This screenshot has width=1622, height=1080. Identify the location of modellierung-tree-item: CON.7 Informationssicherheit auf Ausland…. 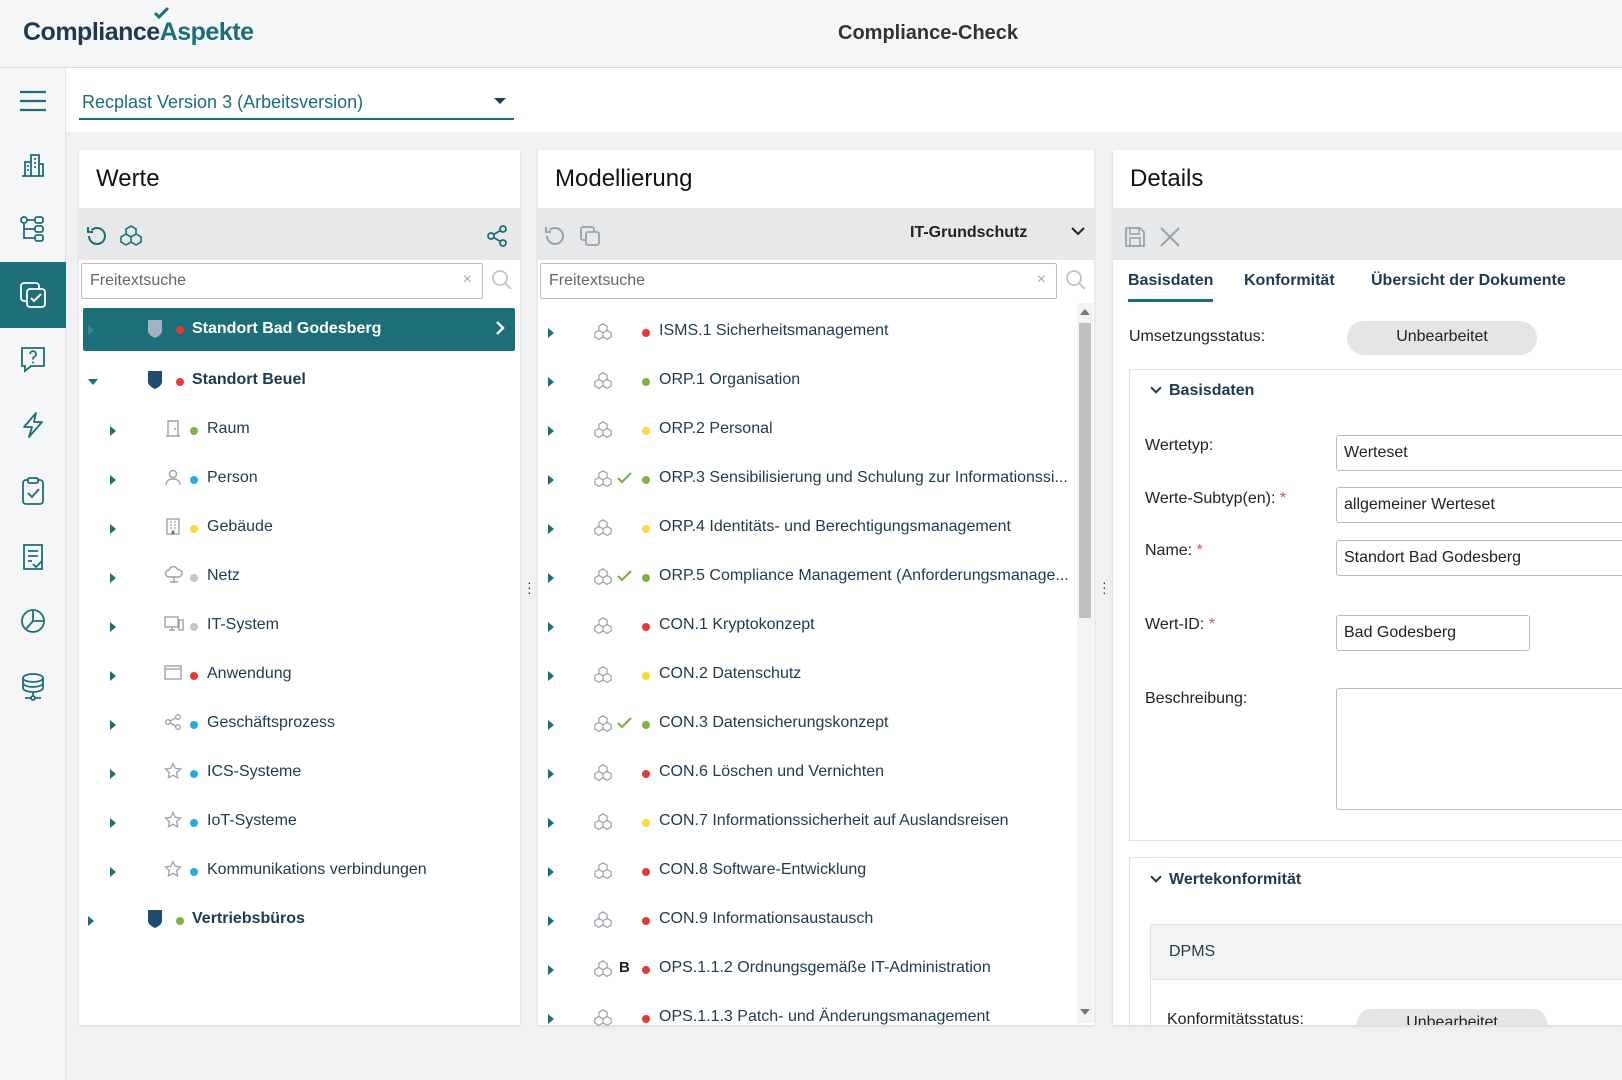
(807, 822).